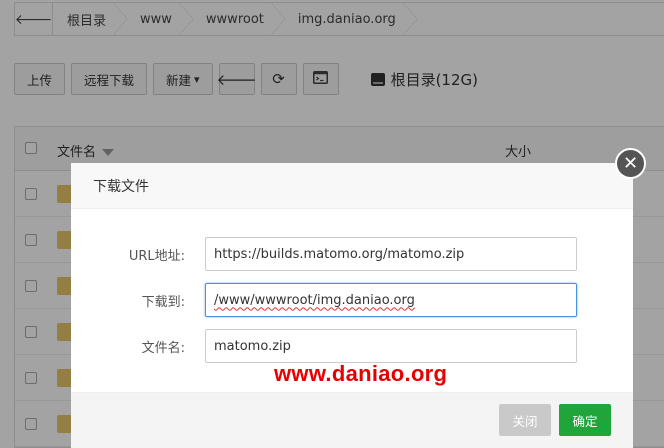 The image size is (664, 448). Describe the element at coordinates (352, 186) in the screenshot. I see `dialog-title: 下载文件` at that location.